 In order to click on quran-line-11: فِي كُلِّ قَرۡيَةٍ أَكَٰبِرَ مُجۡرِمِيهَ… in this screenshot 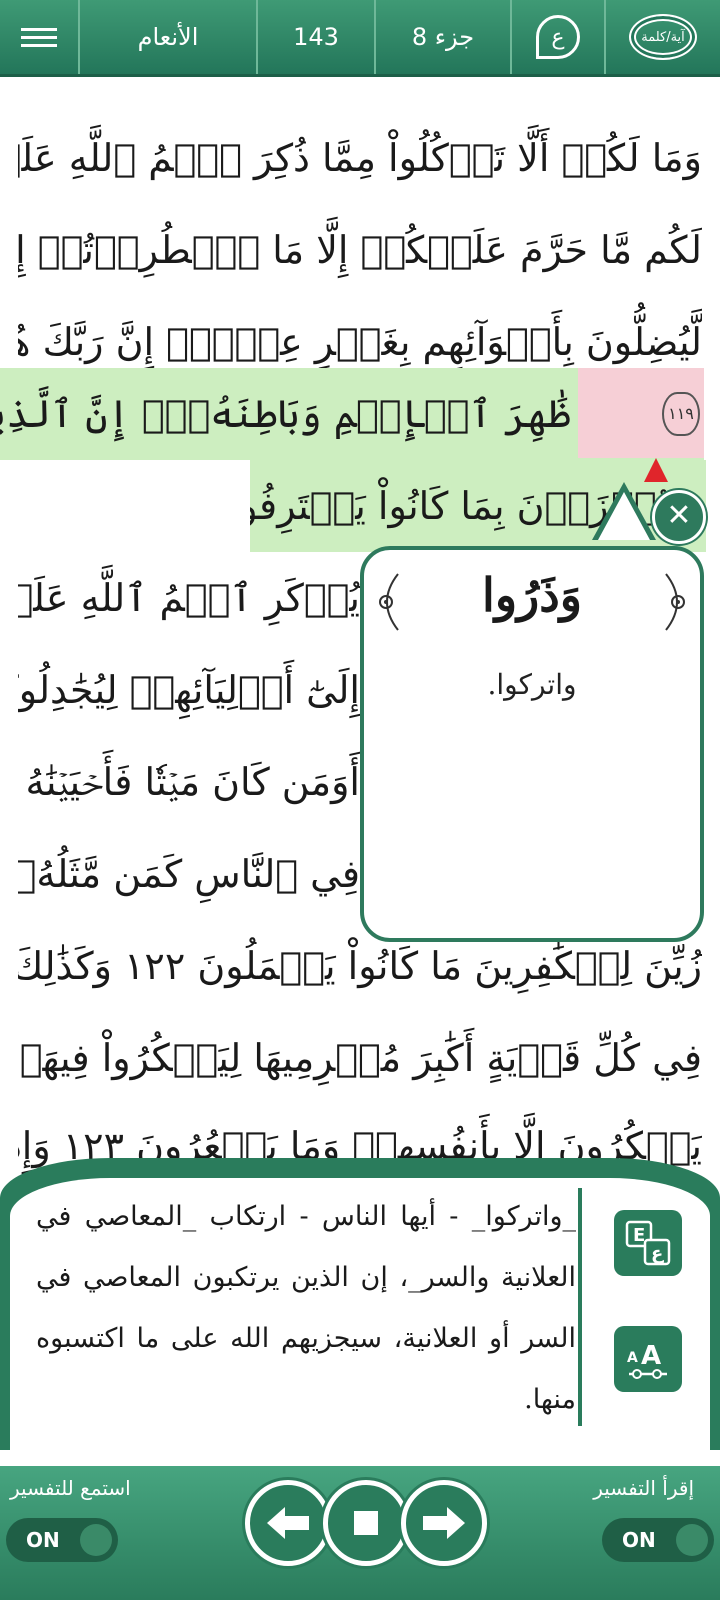, I will do `click(360, 1058)`.